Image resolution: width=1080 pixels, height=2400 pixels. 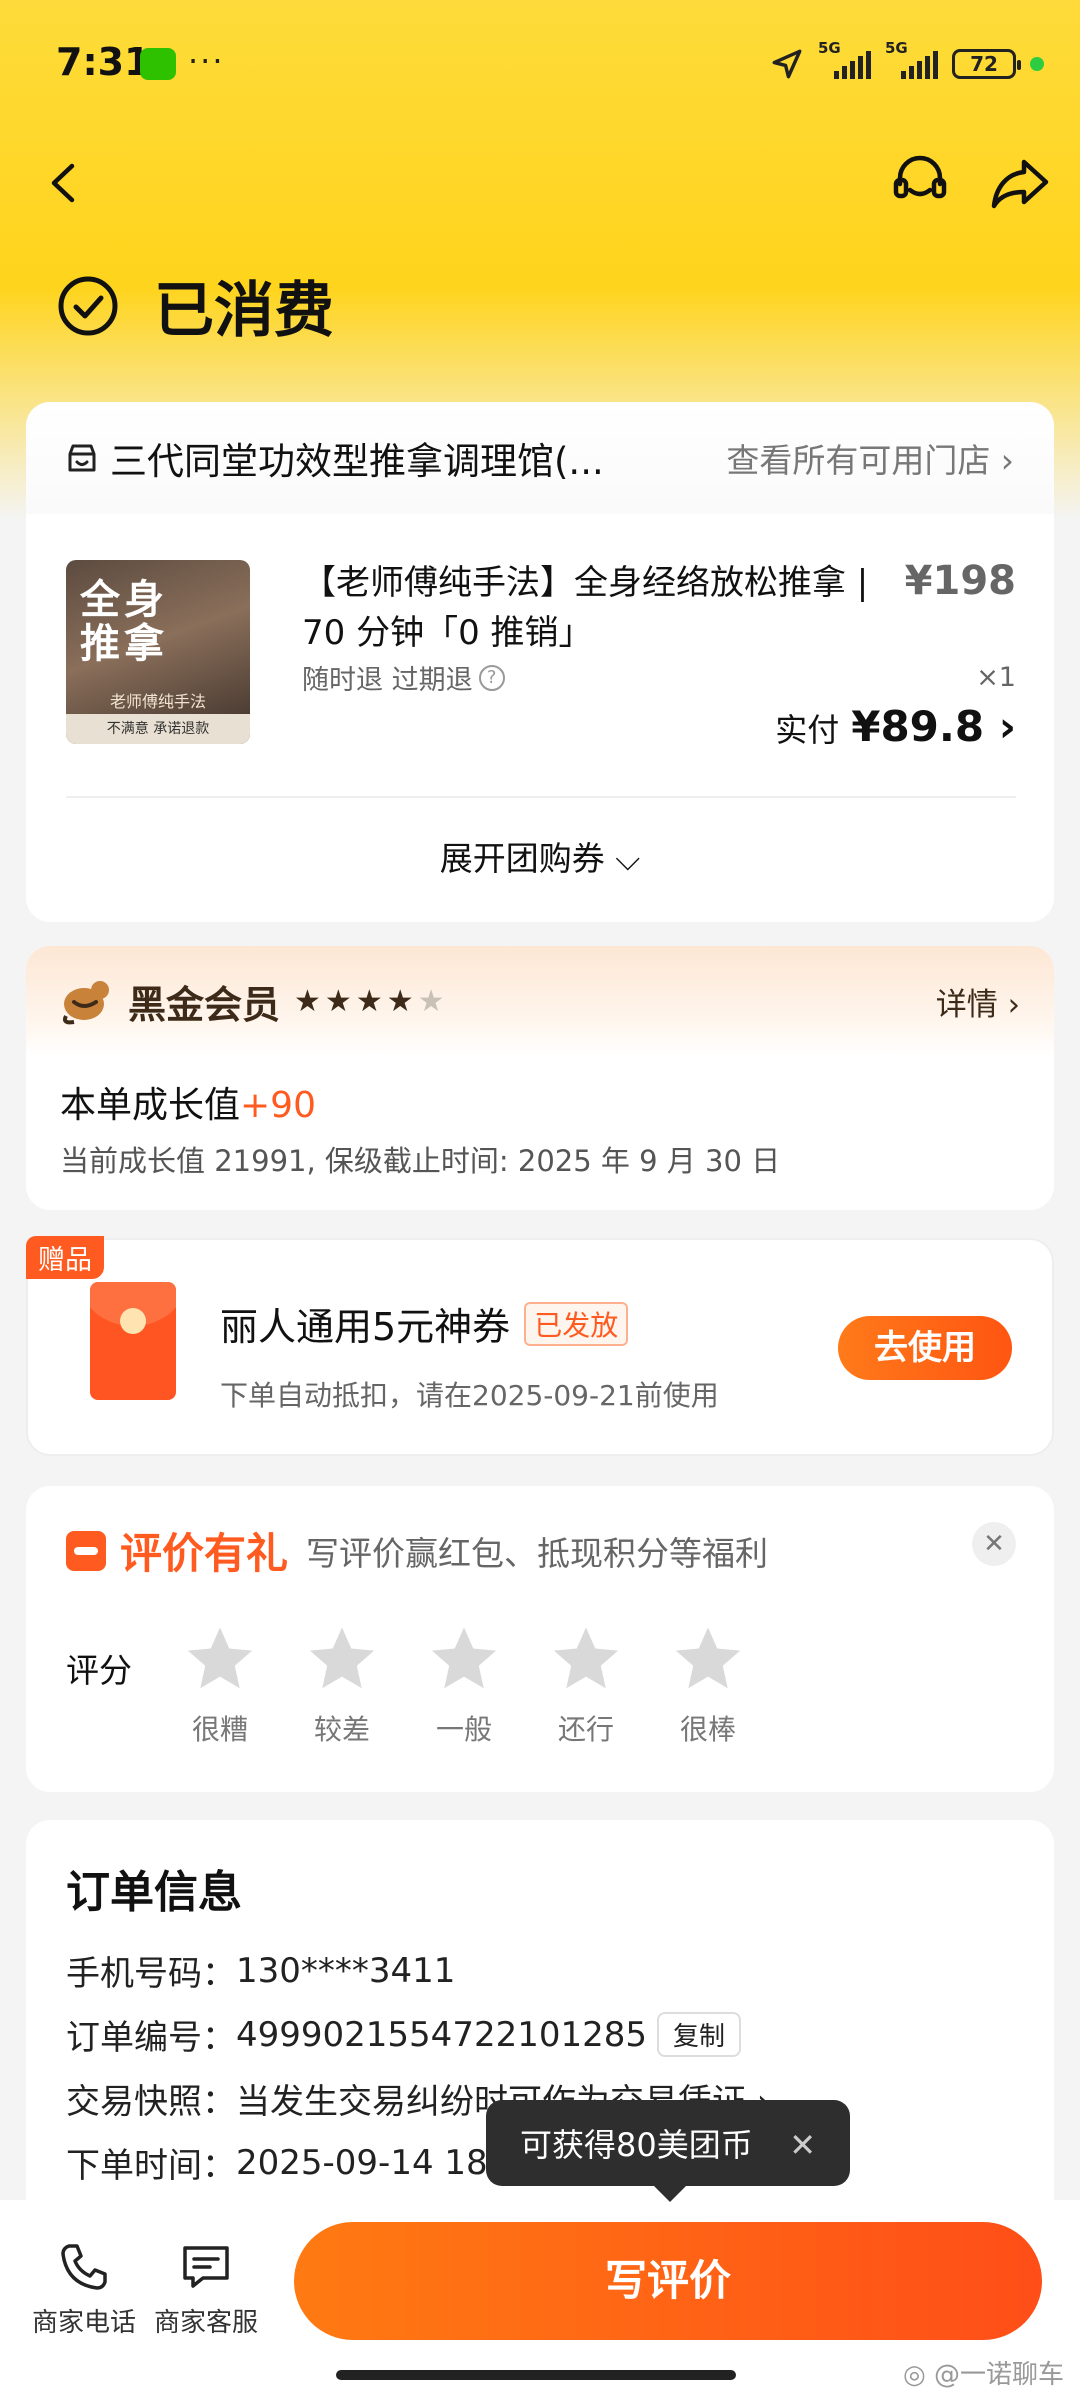 I want to click on battery-icon: 72, so click(x=986, y=64).